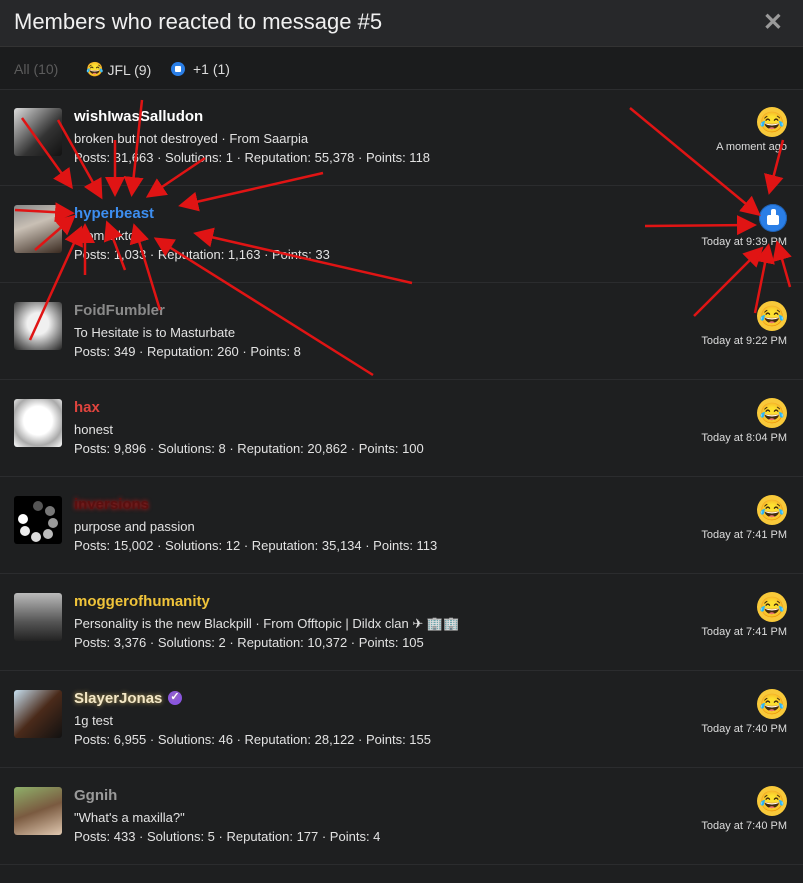 This screenshot has width=803, height=883. What do you see at coordinates (744, 421) in the screenshot?
I see `reaction: 😂 Today at 8:04 PM` at bounding box center [744, 421].